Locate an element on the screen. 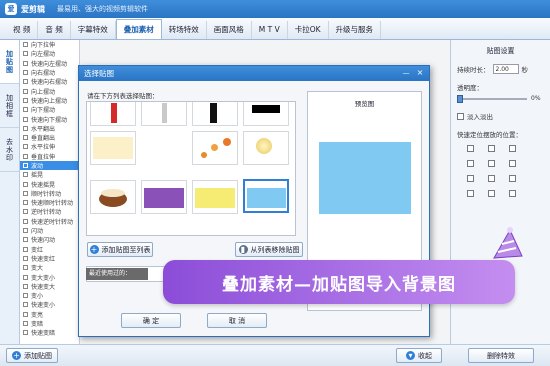  tab-3: 叠加素材 is located at coordinates (138, 29).